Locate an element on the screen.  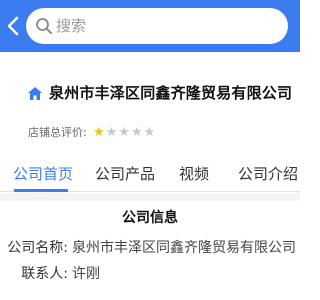
back-button is located at coordinates (14, 26).